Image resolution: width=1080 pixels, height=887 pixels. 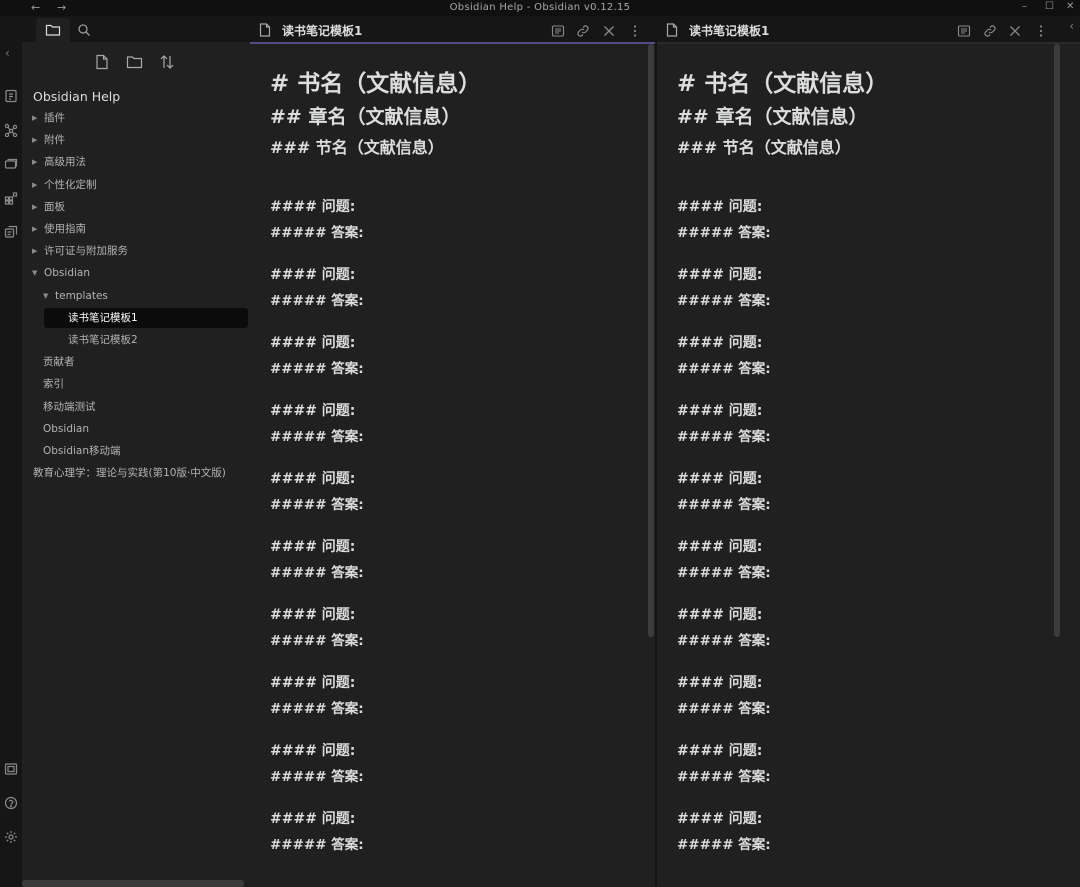 What do you see at coordinates (651, 340) in the screenshot?
I see `editor-scrollbar-left` at bounding box center [651, 340].